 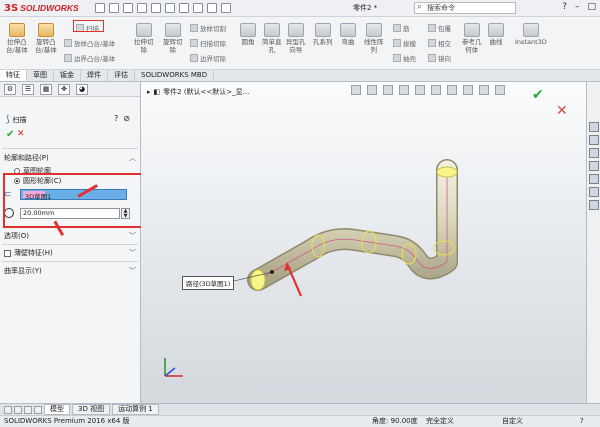 What do you see at coordinates (67, 75) in the screenshot?
I see `tab-sheet-metal: 钣金` at bounding box center [67, 75].